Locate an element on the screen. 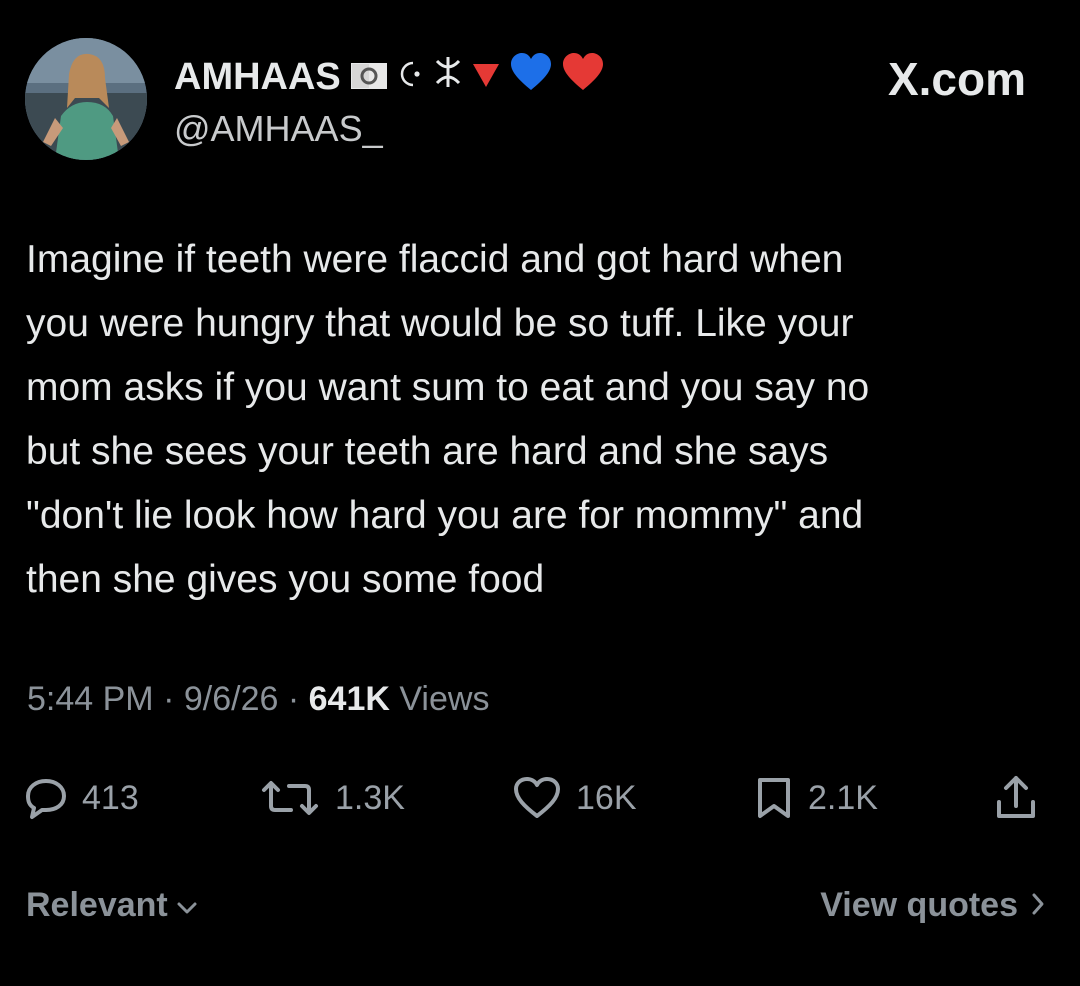  reply-icon is located at coordinates (46, 798).